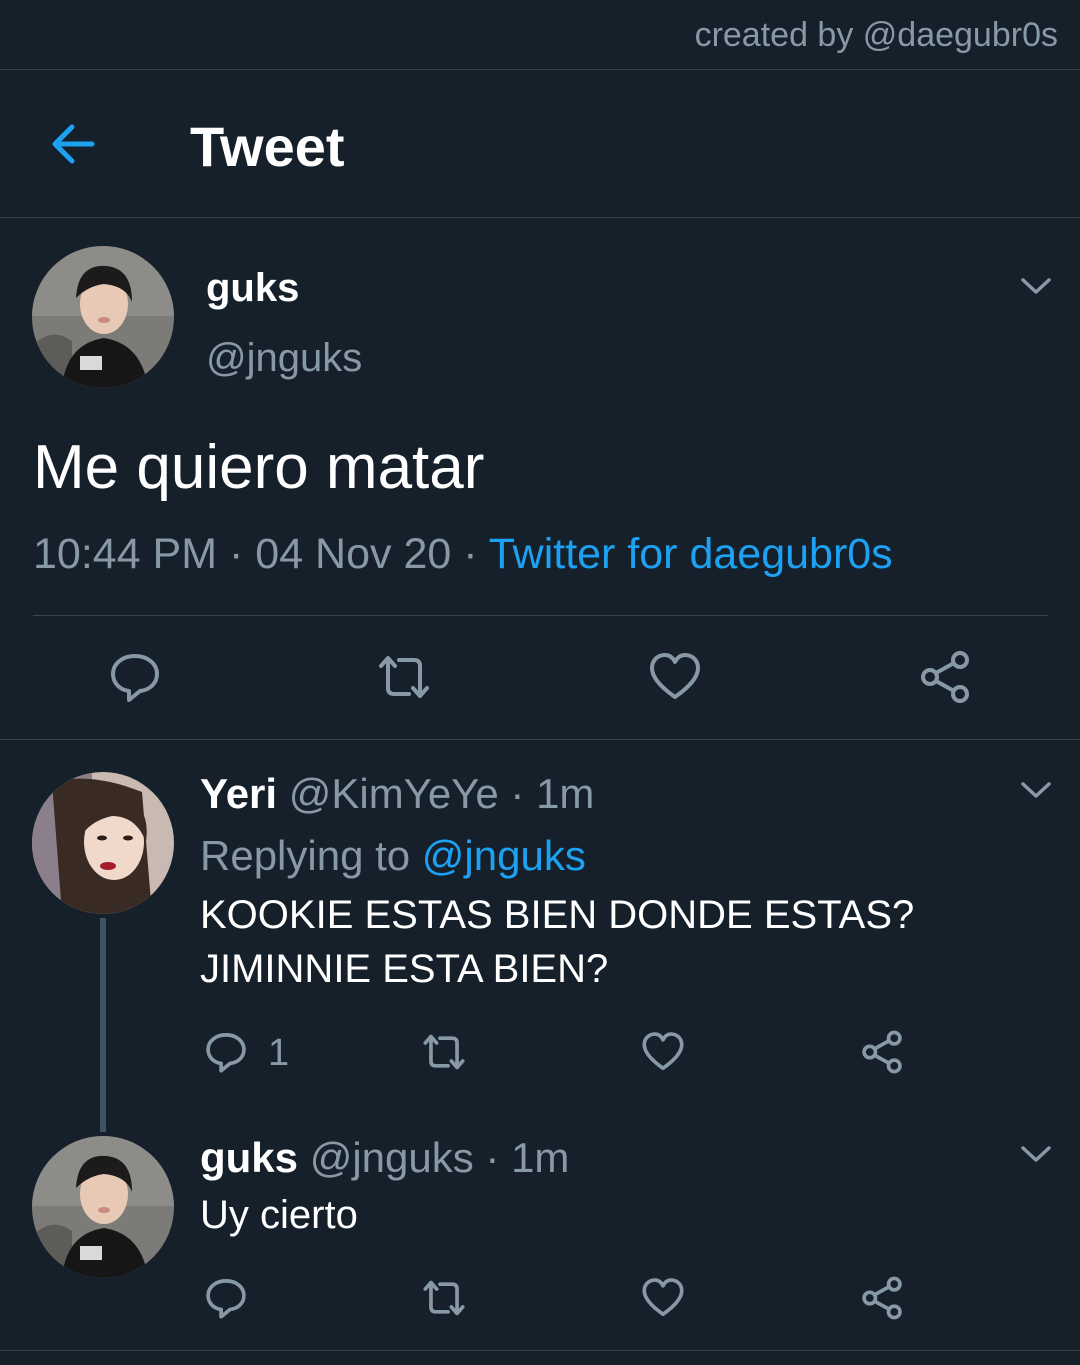  Describe the element at coordinates (279, 1053) in the screenshot. I see `reply-count: 1` at that location.